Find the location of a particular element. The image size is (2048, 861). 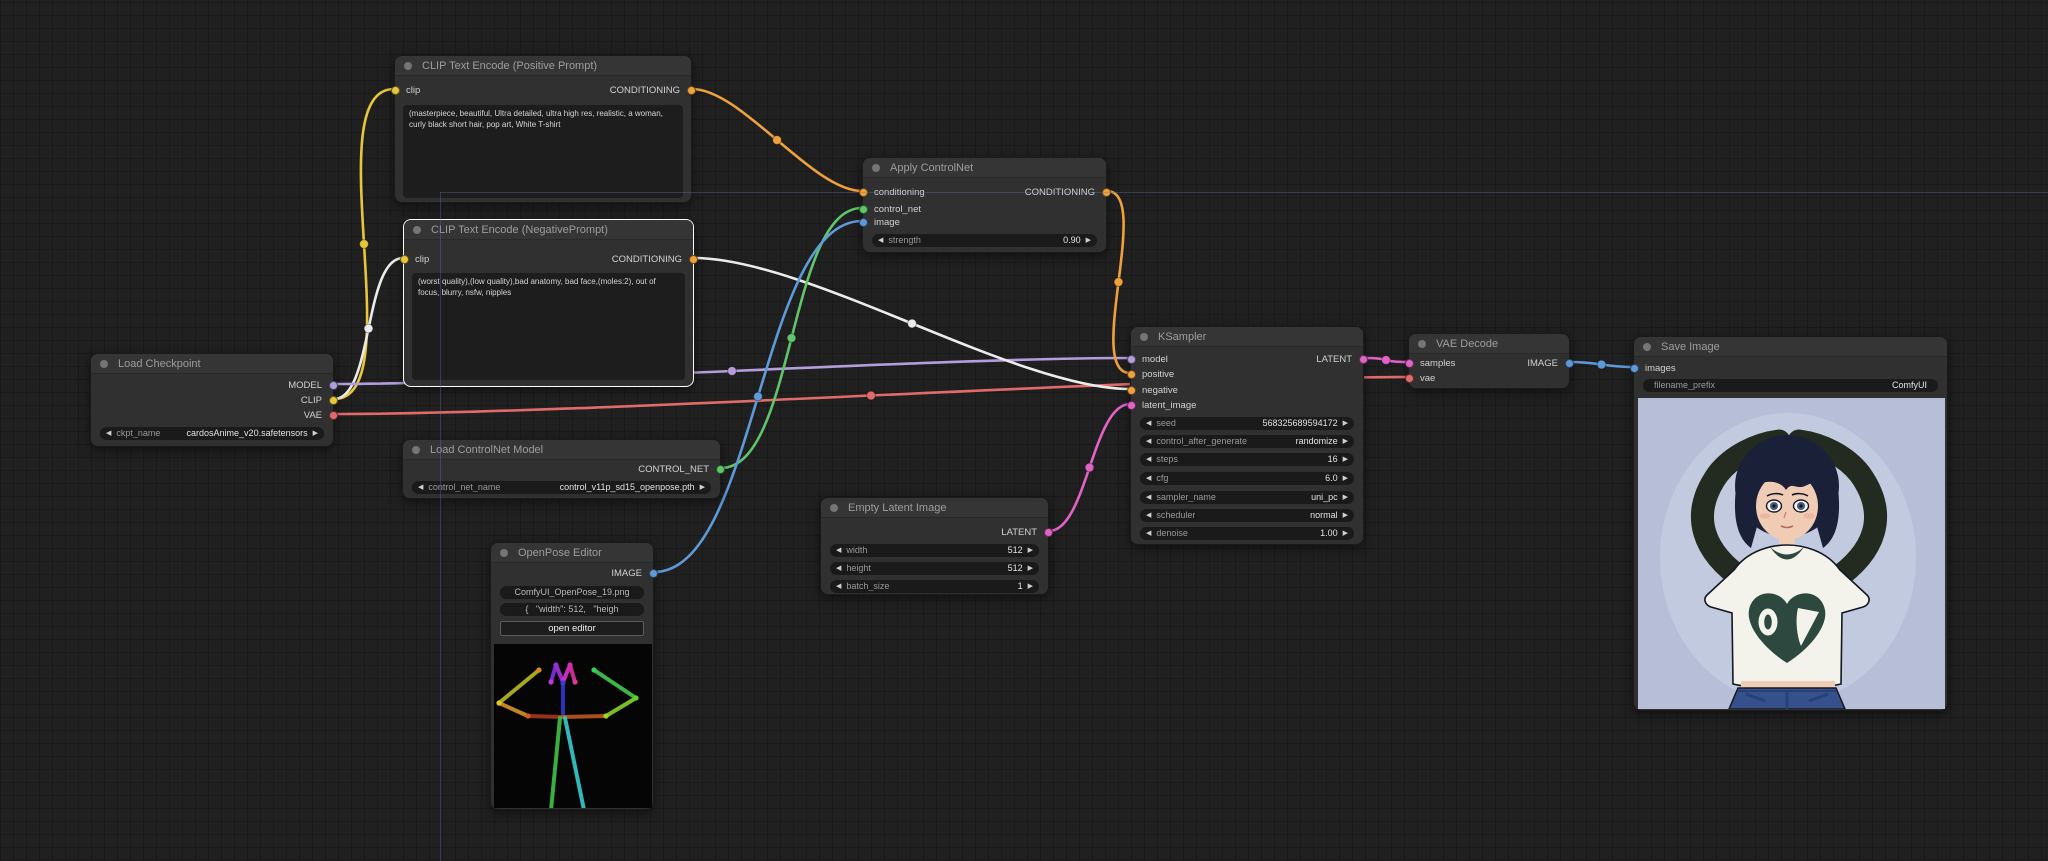

node-title-bar: Load Checkpoint is located at coordinates (212, 364).